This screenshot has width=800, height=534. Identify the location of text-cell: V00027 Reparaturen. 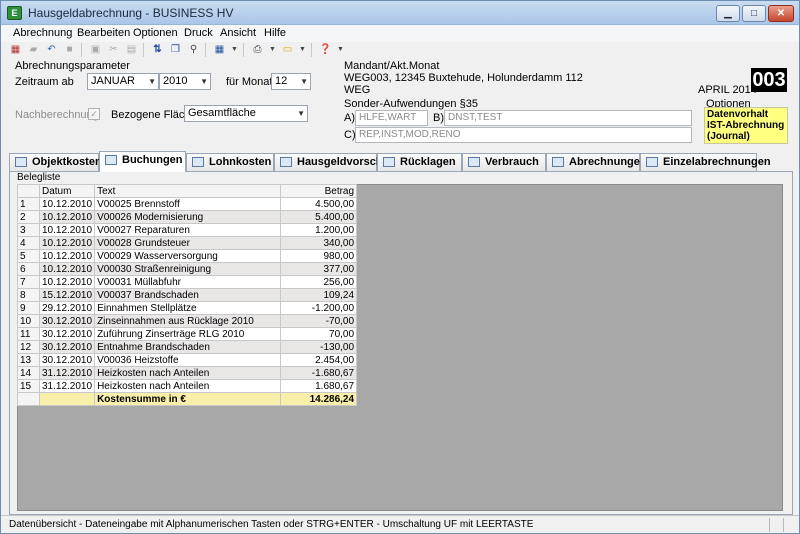
(188, 230).